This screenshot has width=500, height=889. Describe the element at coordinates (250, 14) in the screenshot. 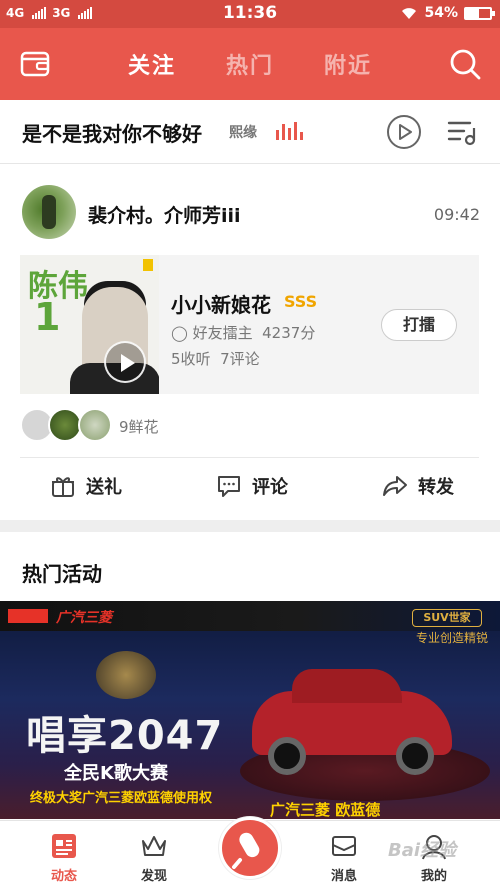

I see `status-bar: 4G 3G 11:36 54%` at that location.